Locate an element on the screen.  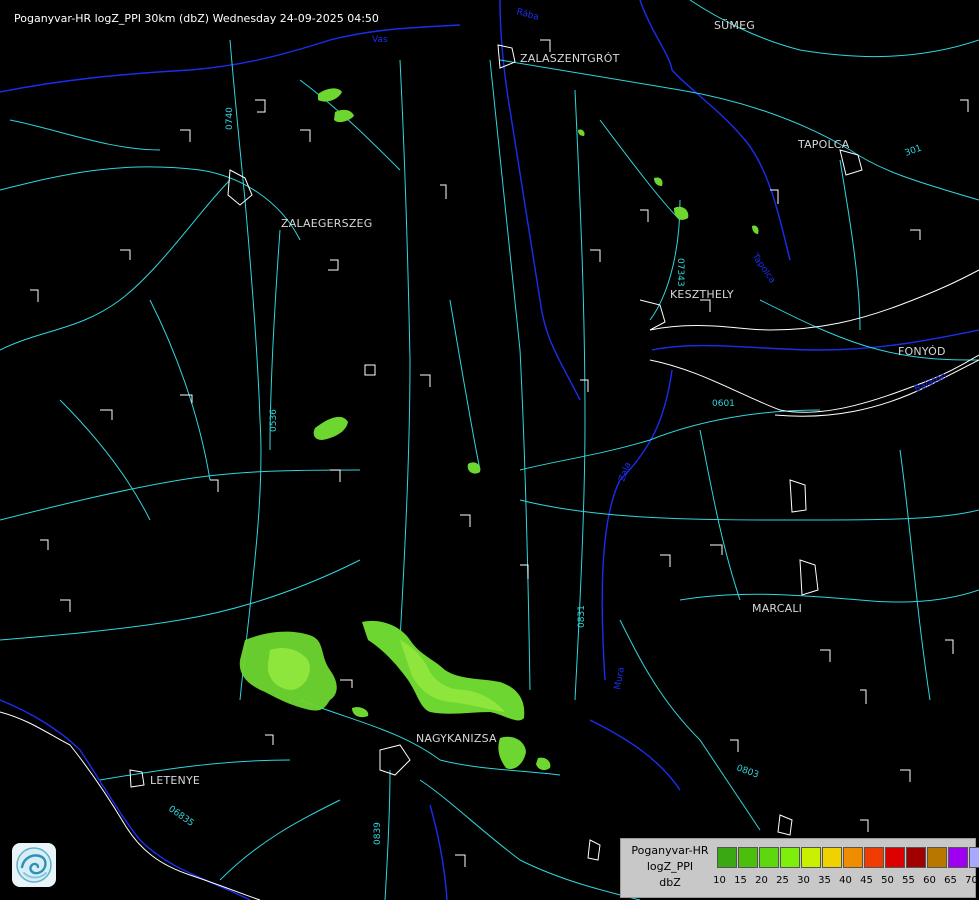
legend-tick-label: 65 is located at coordinates (950, 880).